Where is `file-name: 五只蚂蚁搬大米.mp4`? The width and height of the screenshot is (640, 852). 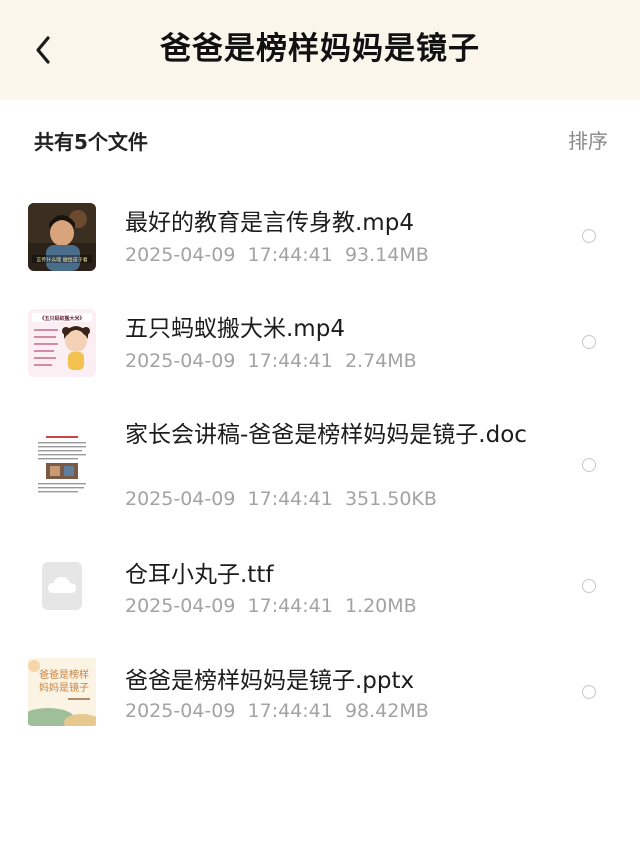 file-name: 五只蚂蚁搬大米.mp4 is located at coordinates (235, 329).